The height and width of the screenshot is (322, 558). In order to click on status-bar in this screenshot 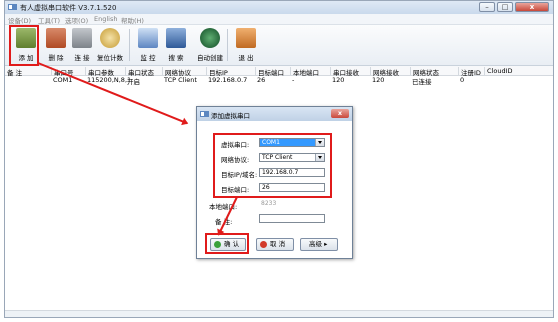, I will do `click(279, 313)`.